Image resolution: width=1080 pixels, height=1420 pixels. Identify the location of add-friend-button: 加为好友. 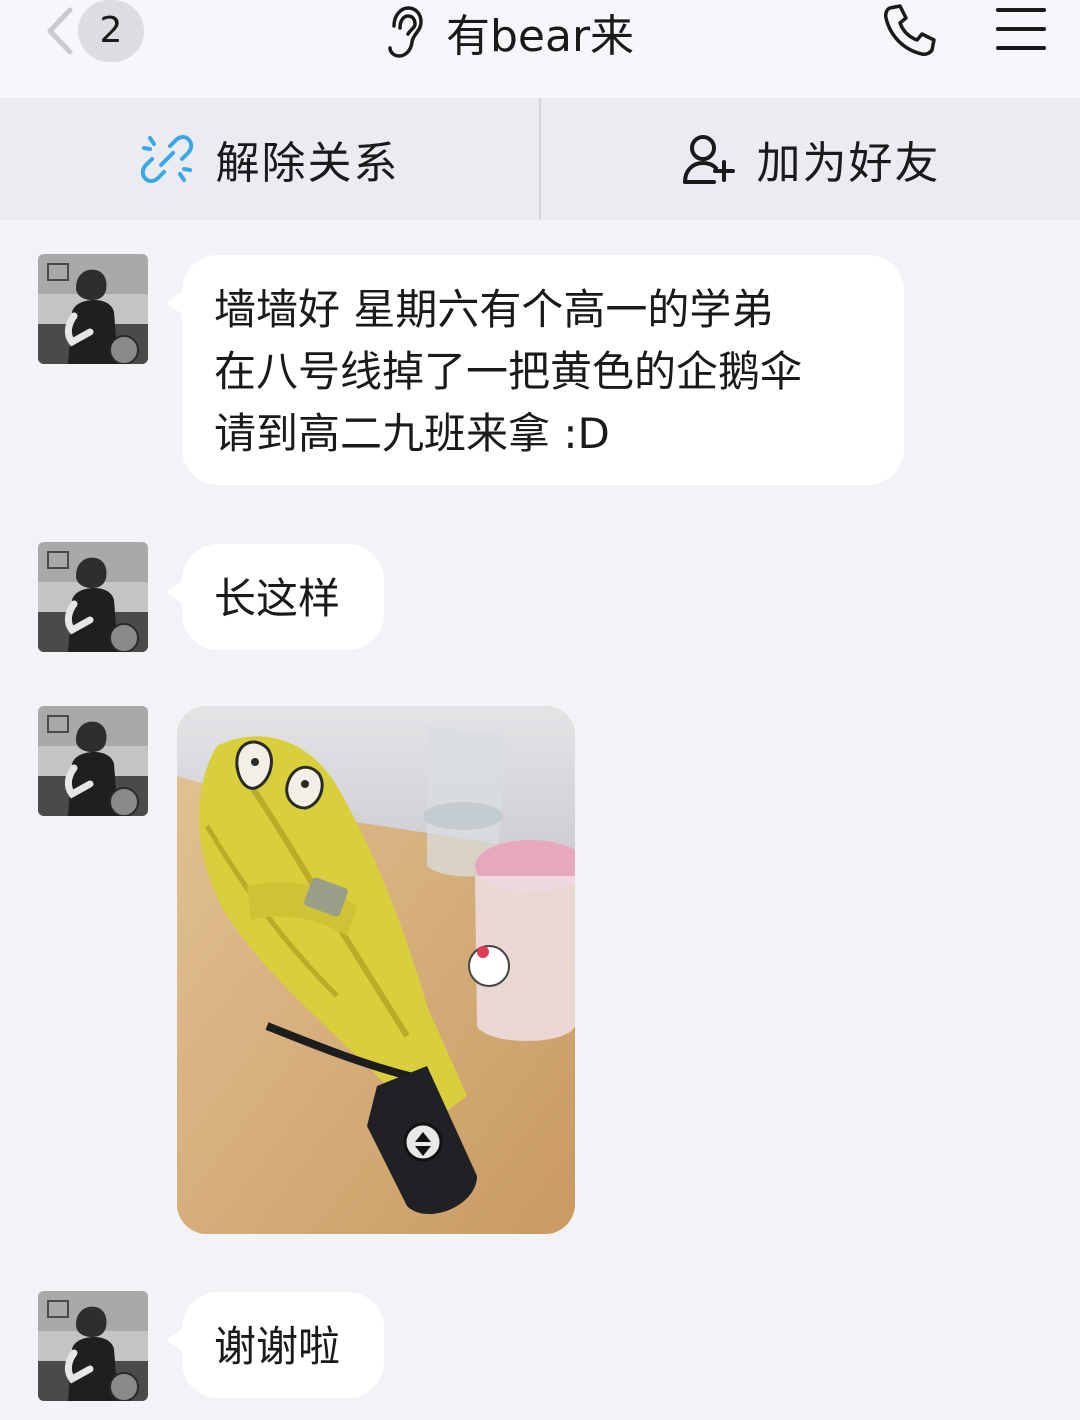
(810, 159).